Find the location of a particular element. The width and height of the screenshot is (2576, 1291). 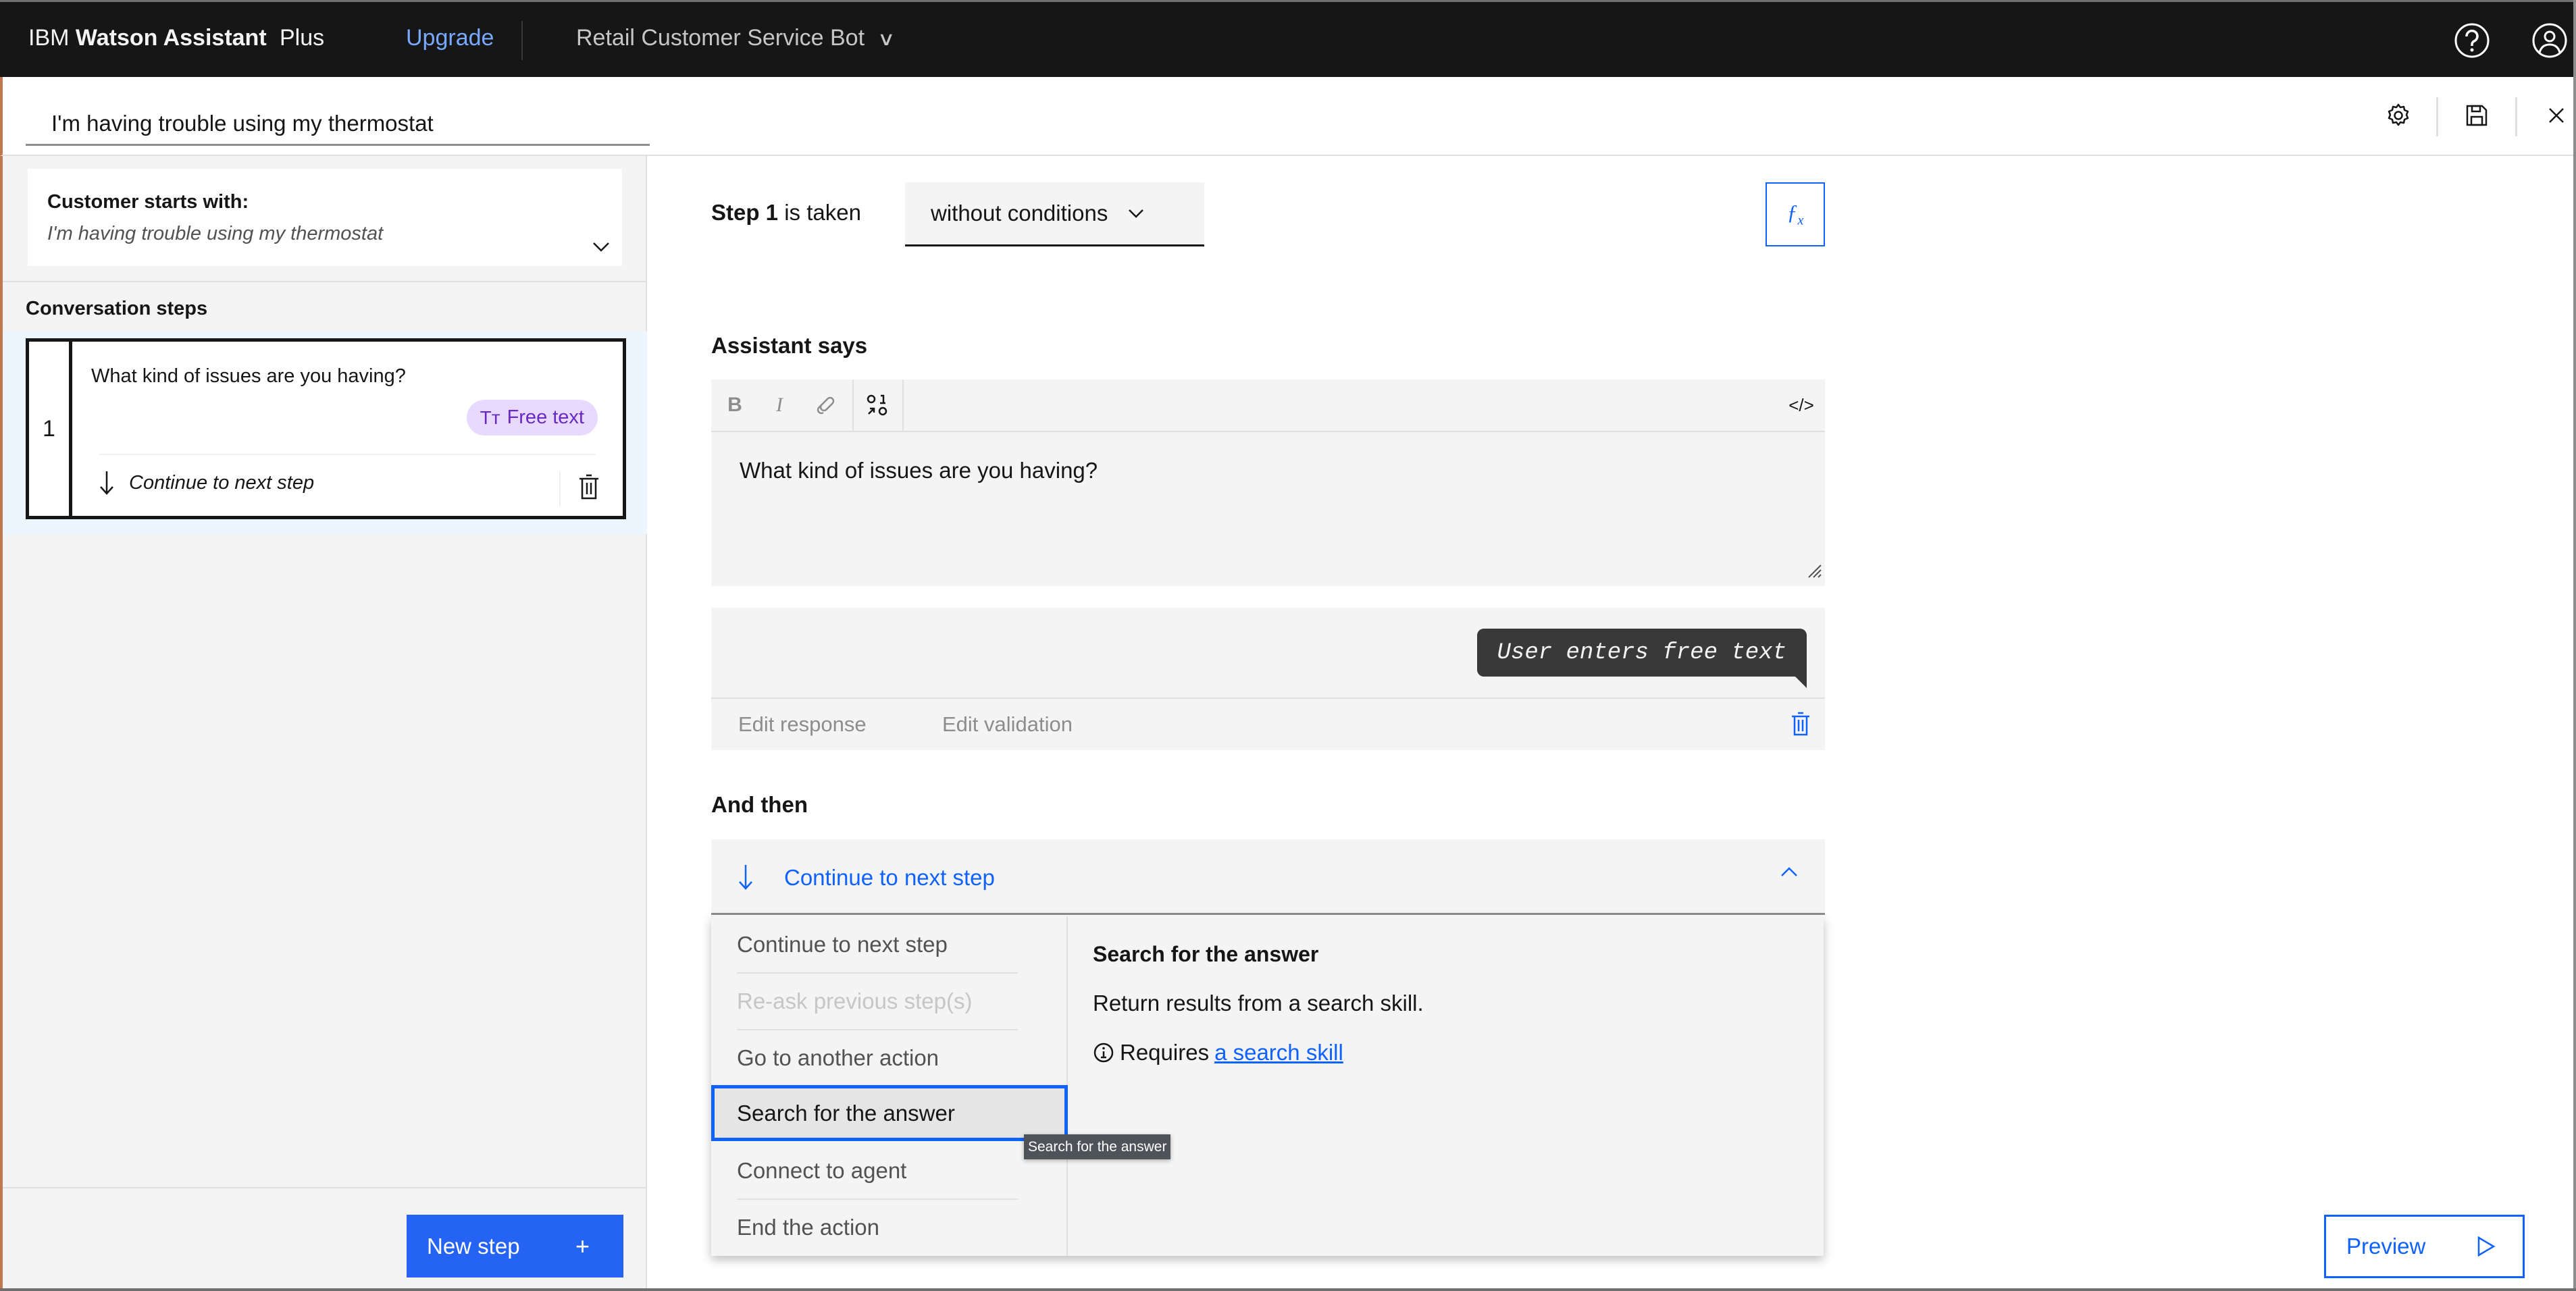

menu-item-reask: Re-ask previous step(s) is located at coordinates (855, 1000).